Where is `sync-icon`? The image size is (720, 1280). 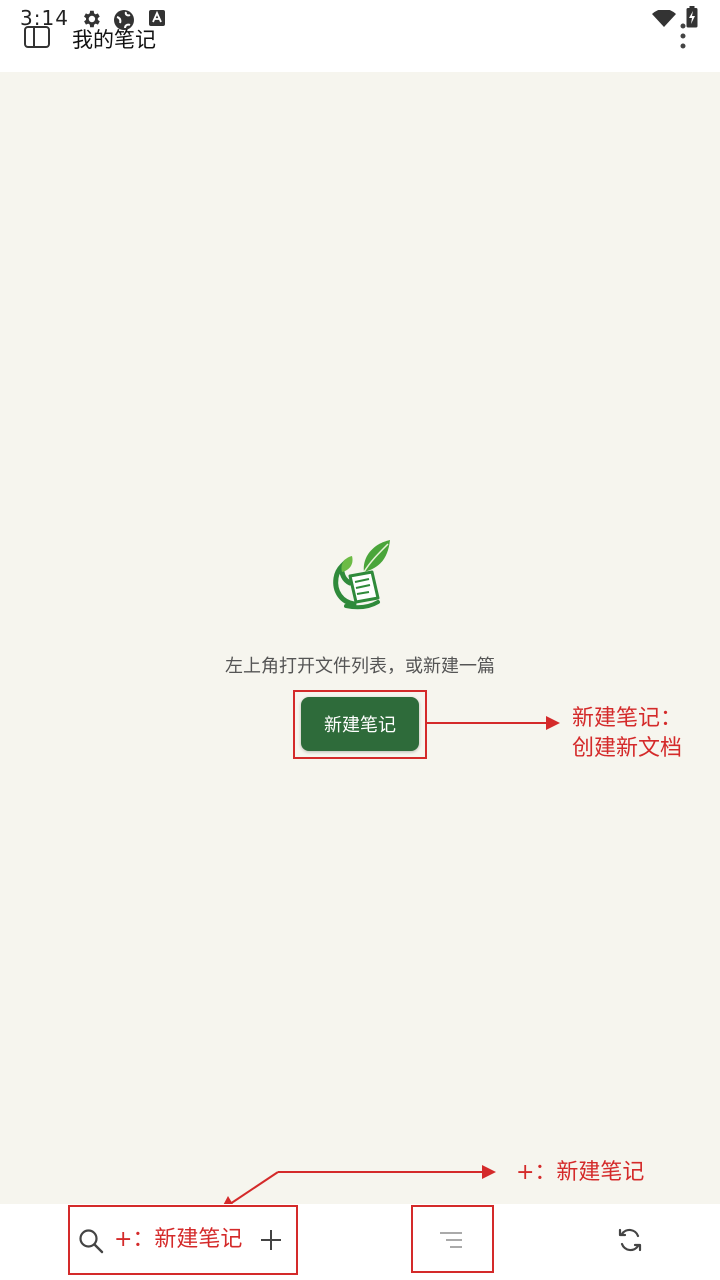 sync-icon is located at coordinates (630, 1240).